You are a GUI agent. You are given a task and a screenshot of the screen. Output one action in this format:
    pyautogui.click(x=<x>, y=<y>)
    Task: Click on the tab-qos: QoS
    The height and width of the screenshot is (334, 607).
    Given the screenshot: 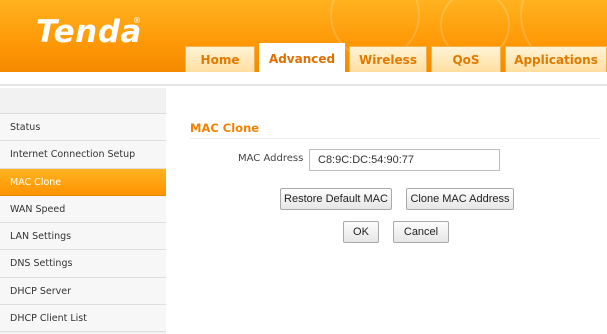 What is the action you would take?
    pyautogui.click(x=466, y=59)
    